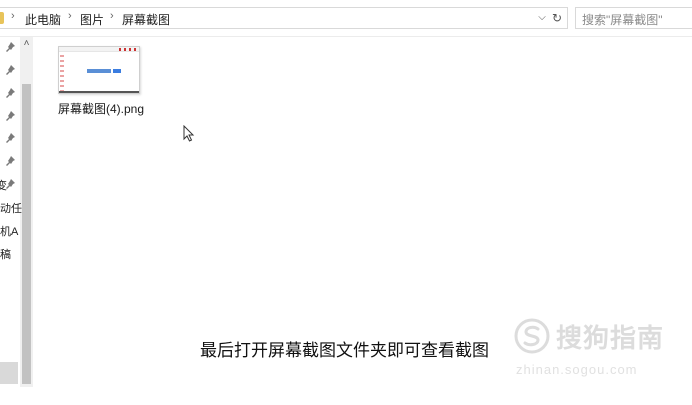 The height and width of the screenshot is (405, 692). Describe the element at coordinates (43, 19) in the screenshot. I see `breadcrumb-this-pc: 此电脑` at that location.